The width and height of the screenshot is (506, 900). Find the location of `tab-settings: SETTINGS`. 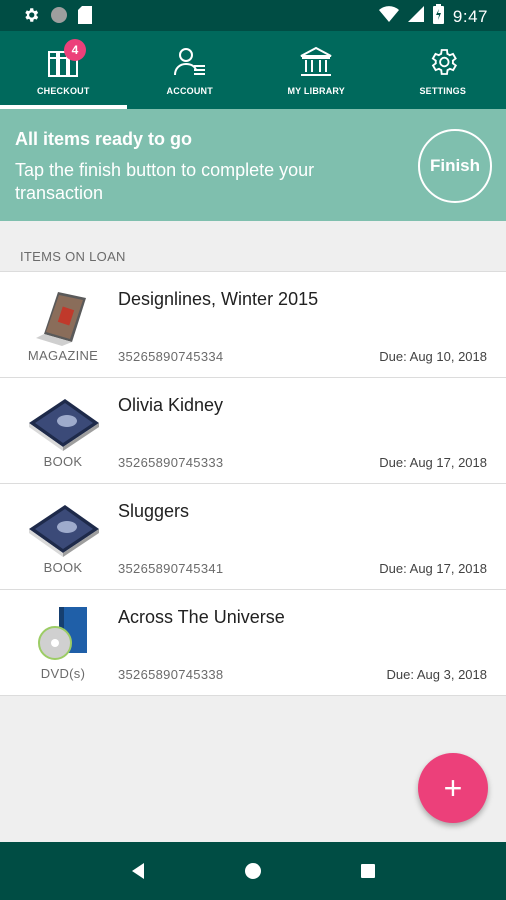

tab-settings: SETTINGS is located at coordinates (443, 70).